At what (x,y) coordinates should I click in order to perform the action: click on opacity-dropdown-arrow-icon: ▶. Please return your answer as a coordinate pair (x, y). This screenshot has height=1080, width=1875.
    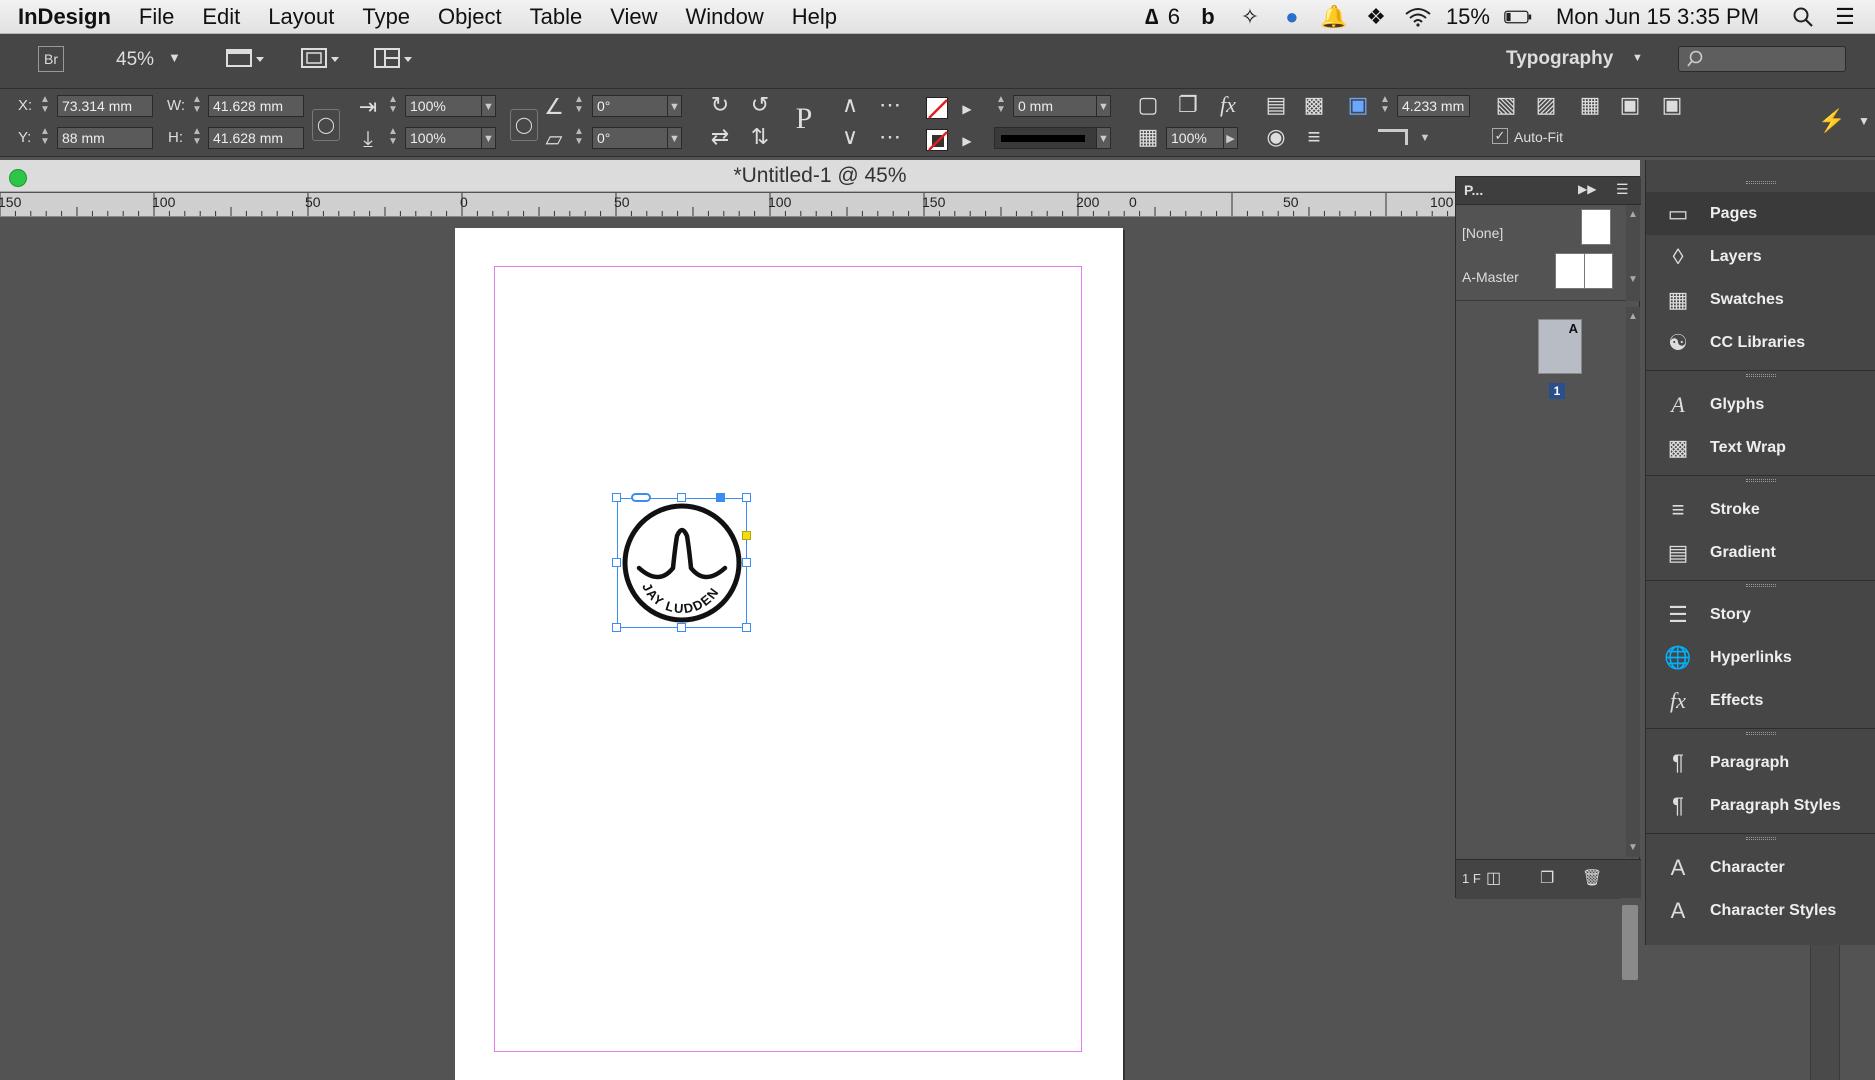
    Looking at the image, I should click on (1231, 138).